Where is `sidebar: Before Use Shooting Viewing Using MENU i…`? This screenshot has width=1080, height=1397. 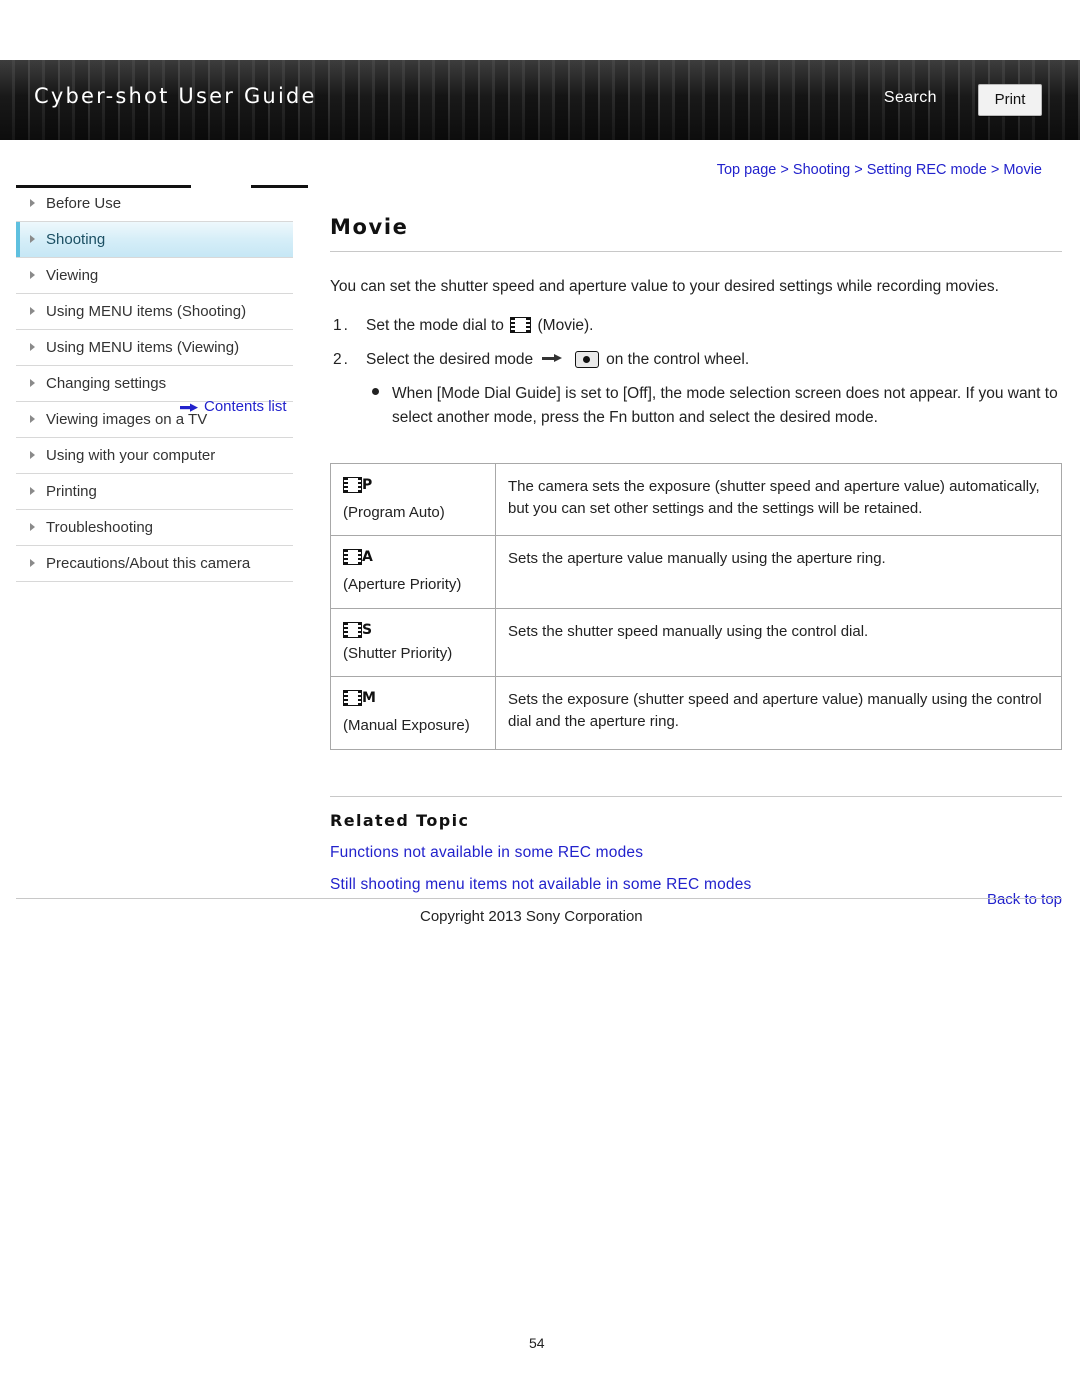
sidebar: Before Use Shooting Viewing Using MENU i… is located at coordinates (162, 383).